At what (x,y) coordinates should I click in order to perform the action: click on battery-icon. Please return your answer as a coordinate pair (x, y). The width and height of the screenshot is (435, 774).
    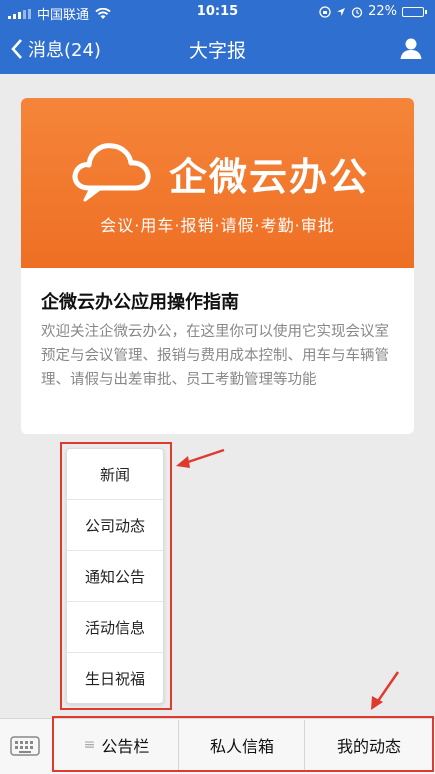
    Looking at the image, I should click on (414, 11).